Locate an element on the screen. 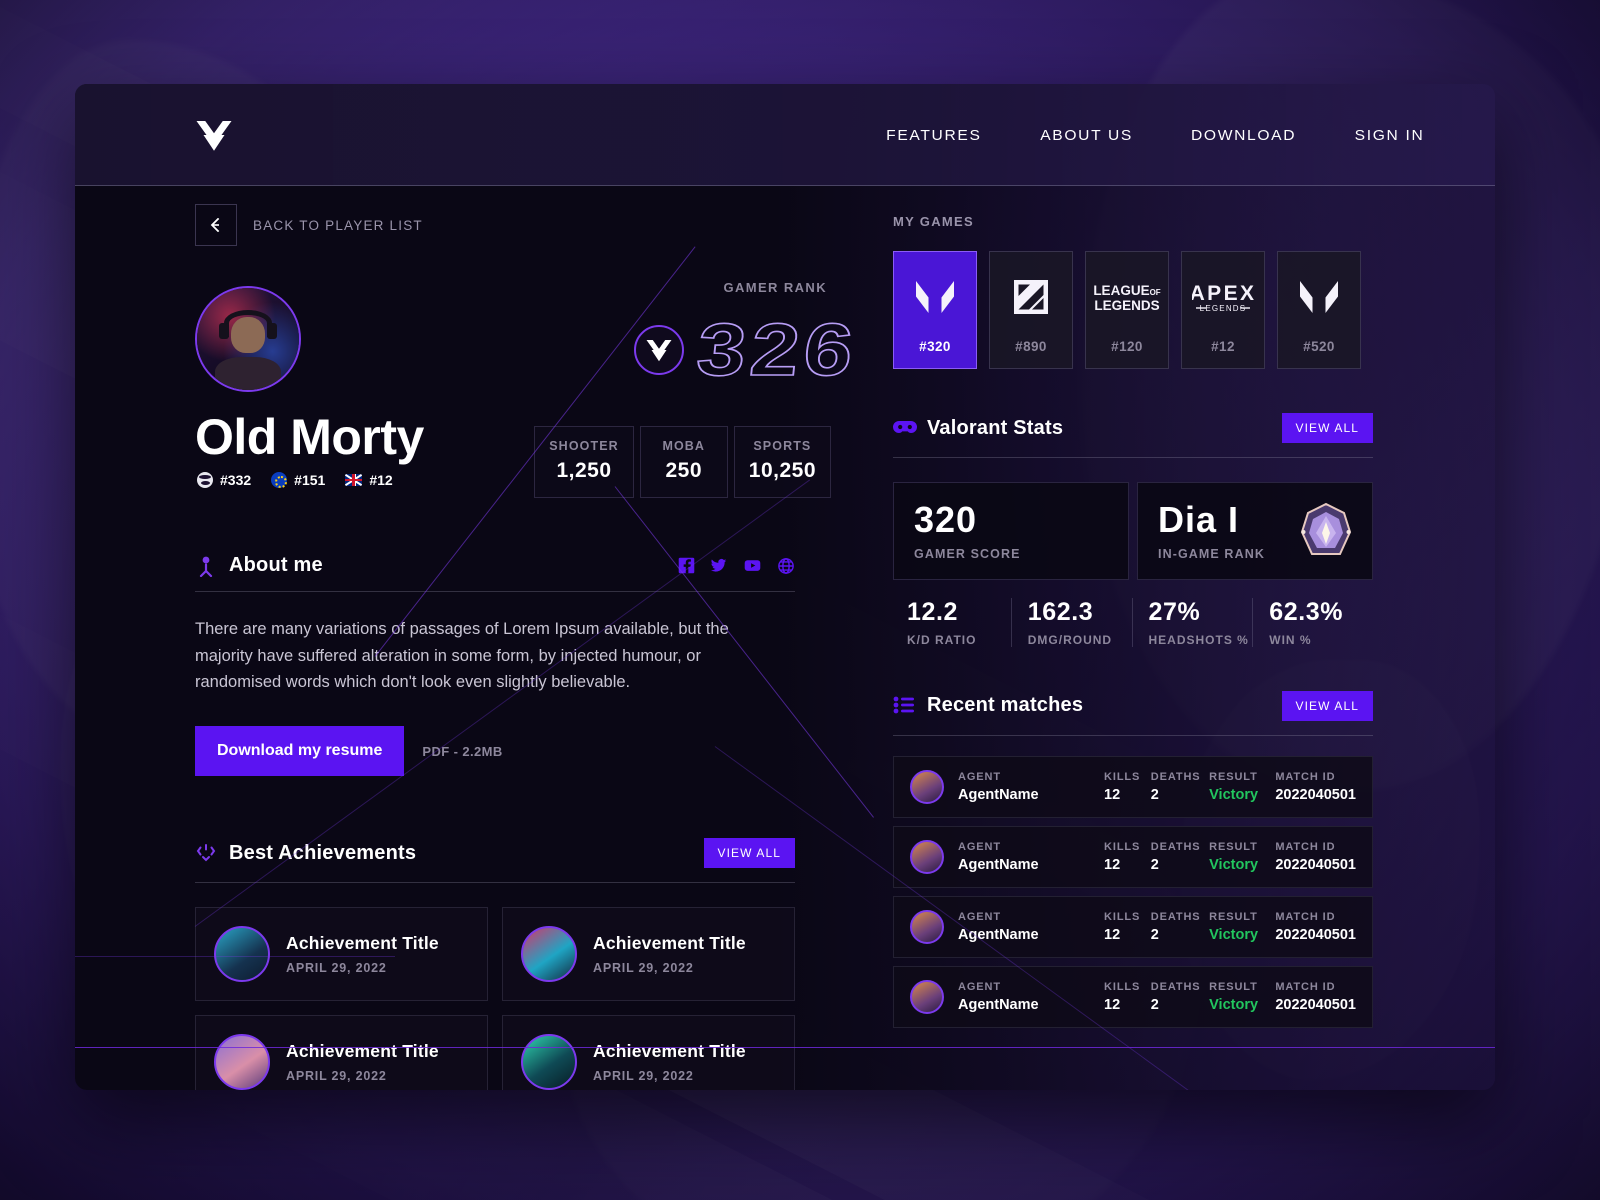 This screenshot has height=1200, width=1600. category-shooter: SHOOTER 1,250 is located at coordinates (584, 462).